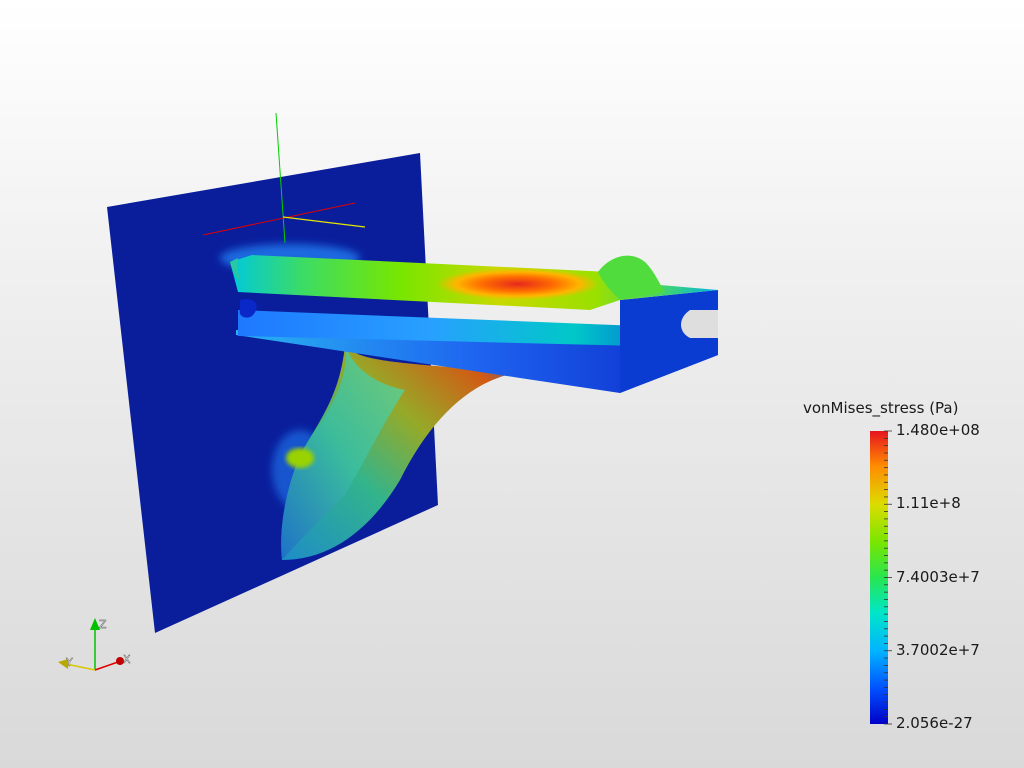  Describe the element at coordinates (938, 650) in the screenshot. I see `color-legend-label-4: 3.7002e+7` at that location.